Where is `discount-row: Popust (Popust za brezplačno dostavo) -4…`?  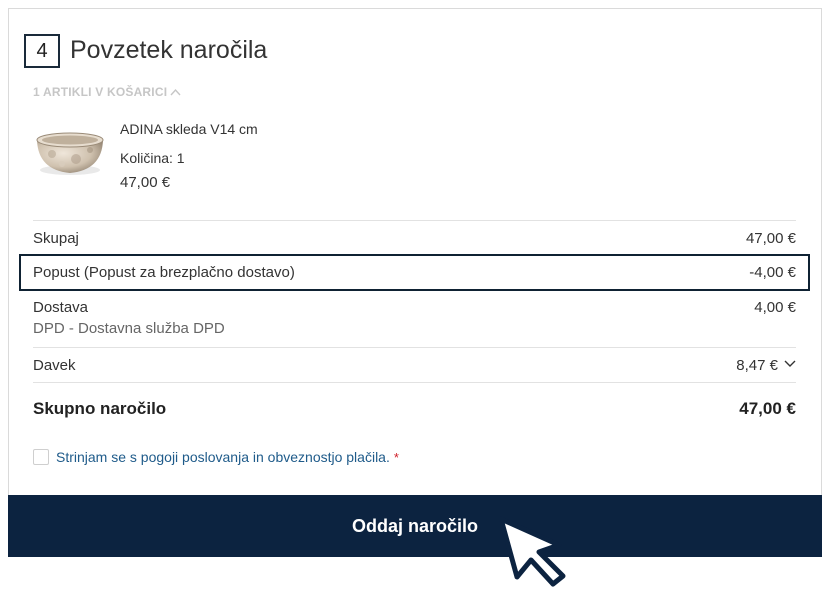 discount-row: Popust (Popust za brezplačno dostavo) -4… is located at coordinates (414, 272).